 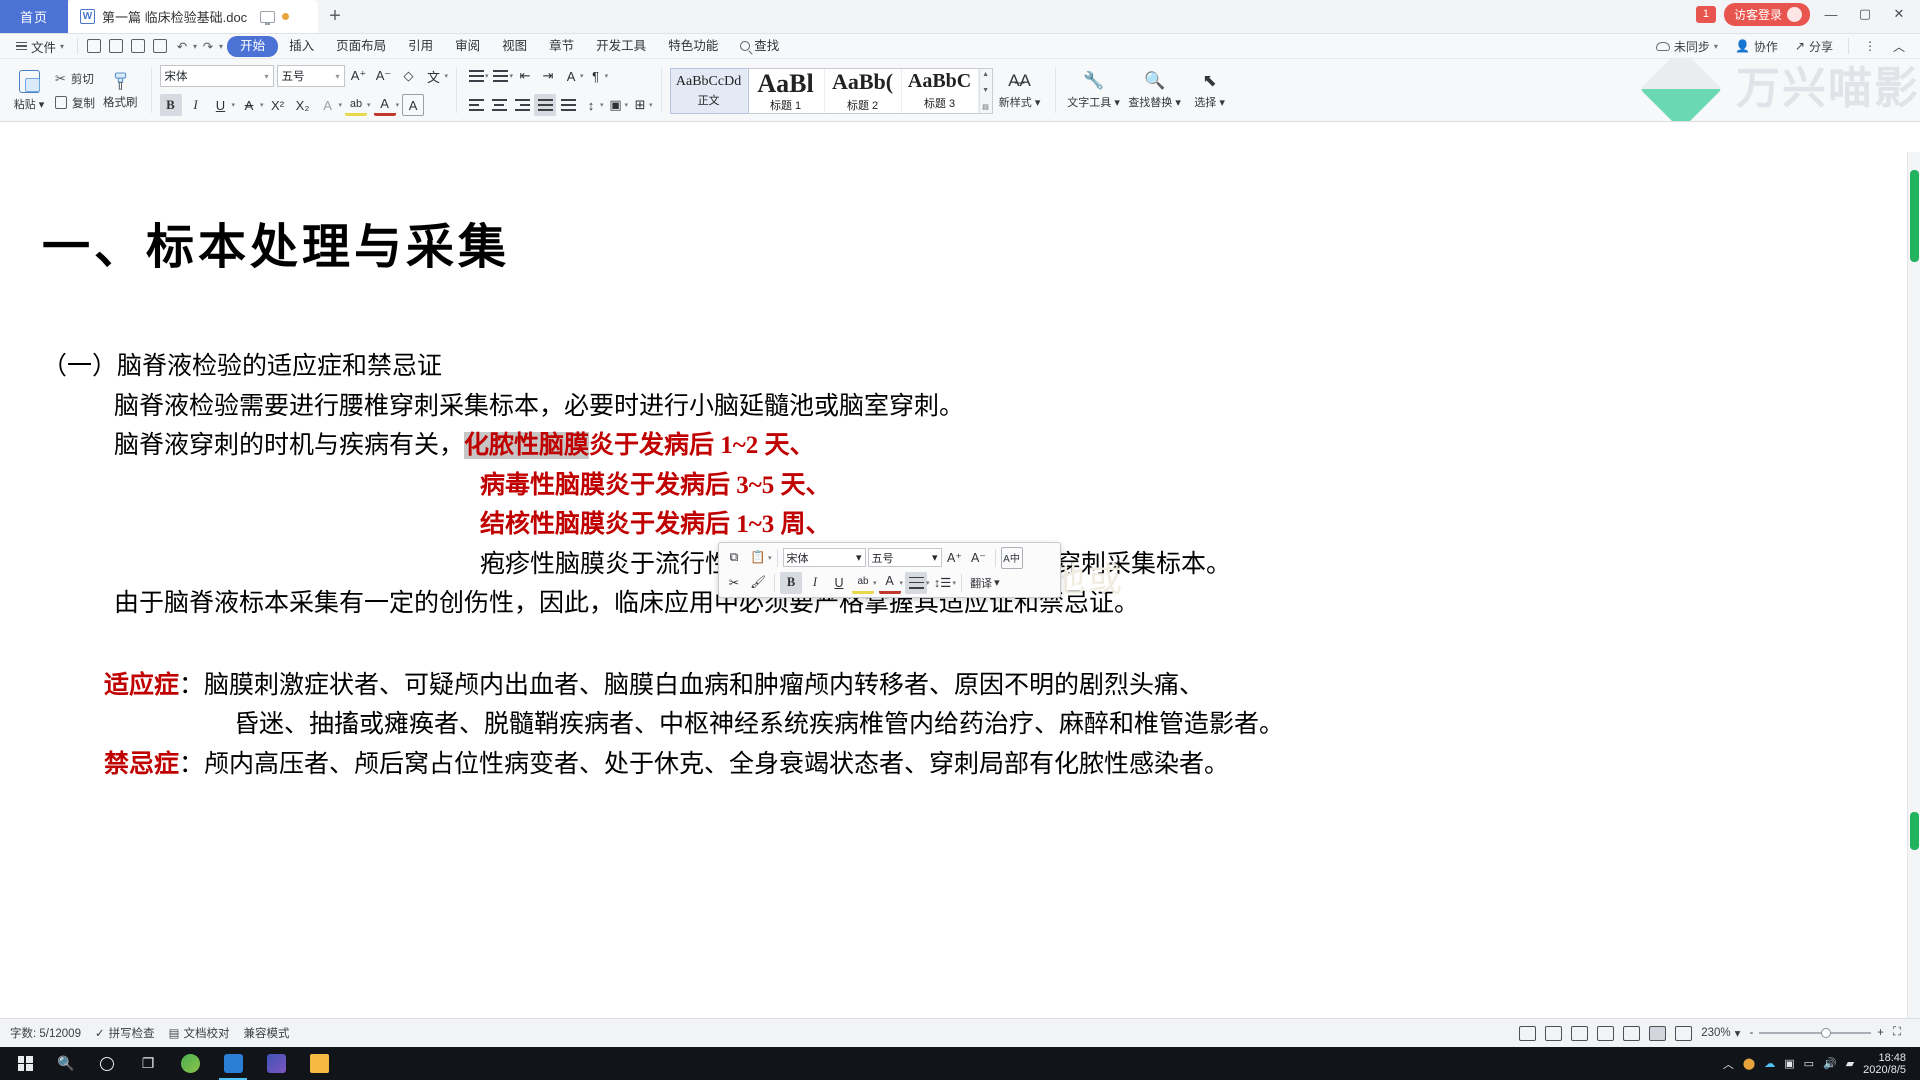 What do you see at coordinates (221, 105) in the screenshot?
I see `underline-button: U` at bounding box center [221, 105].